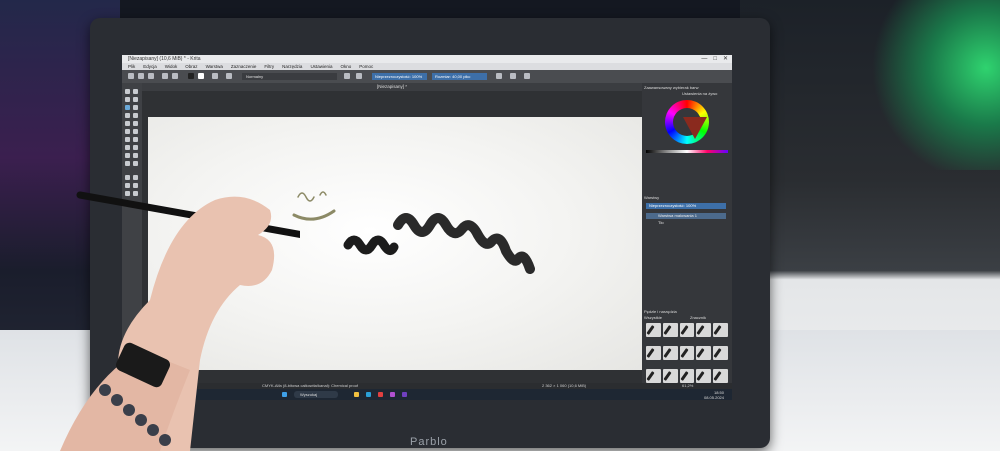 The width and height of the screenshot is (1000, 451). What do you see at coordinates (269, 66) in the screenshot?
I see `menu-filters: Filtry` at bounding box center [269, 66].